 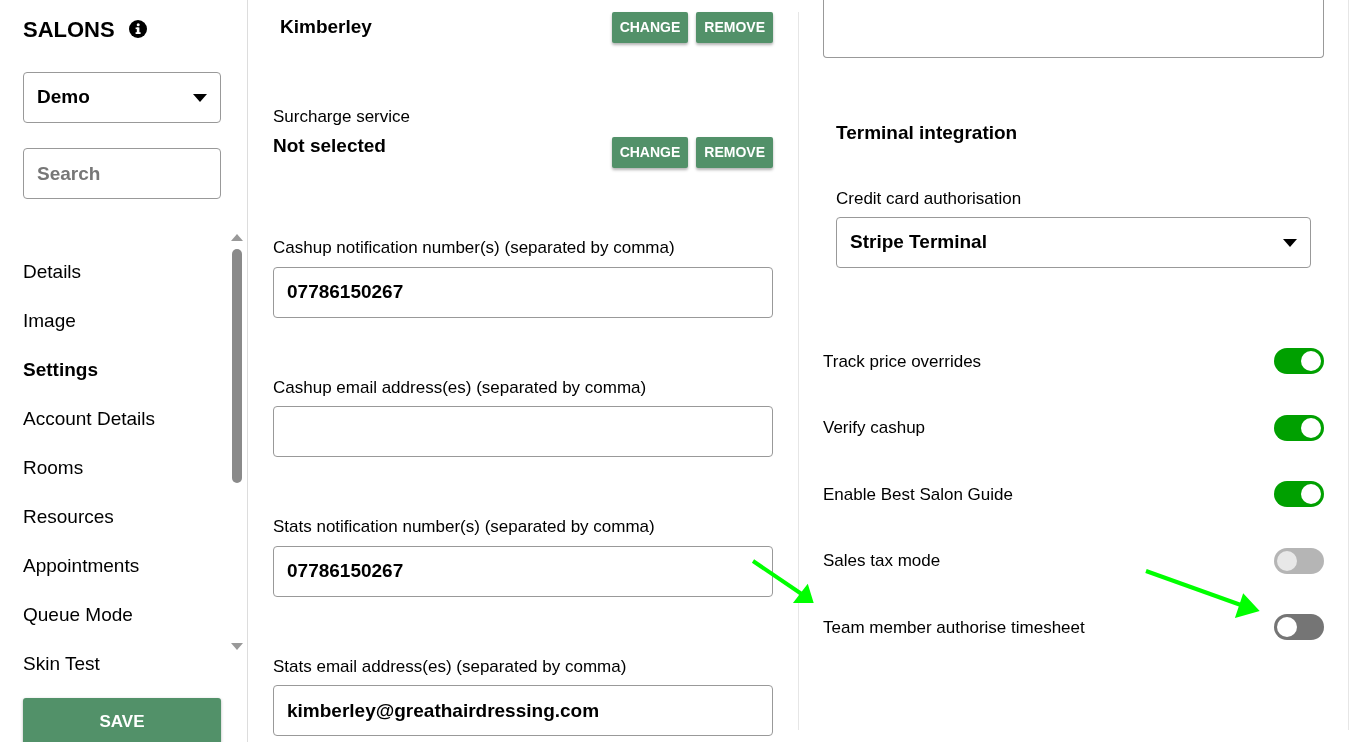 I want to click on nav-item: Rooms, so click(x=122, y=468).